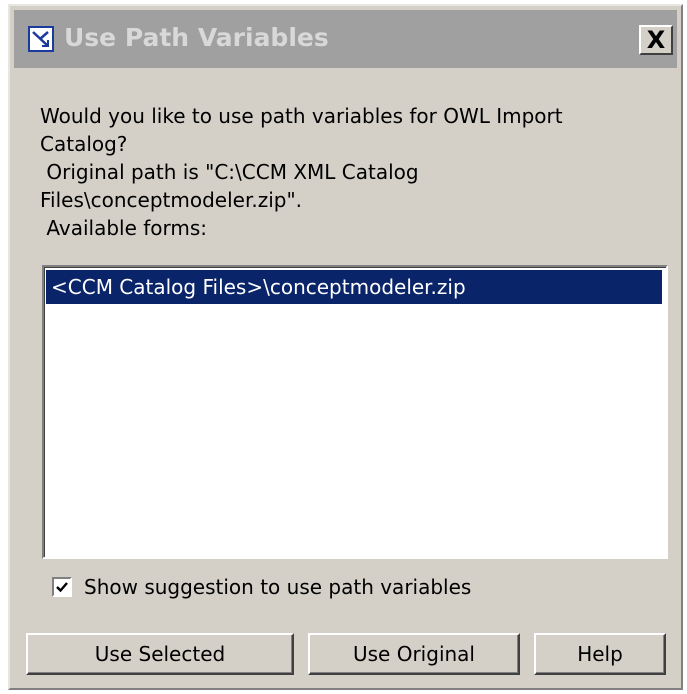 This screenshot has width=687, height=694. I want to click on message-line: Original path is "C:\CCM XML Catalog, so click(229, 172).